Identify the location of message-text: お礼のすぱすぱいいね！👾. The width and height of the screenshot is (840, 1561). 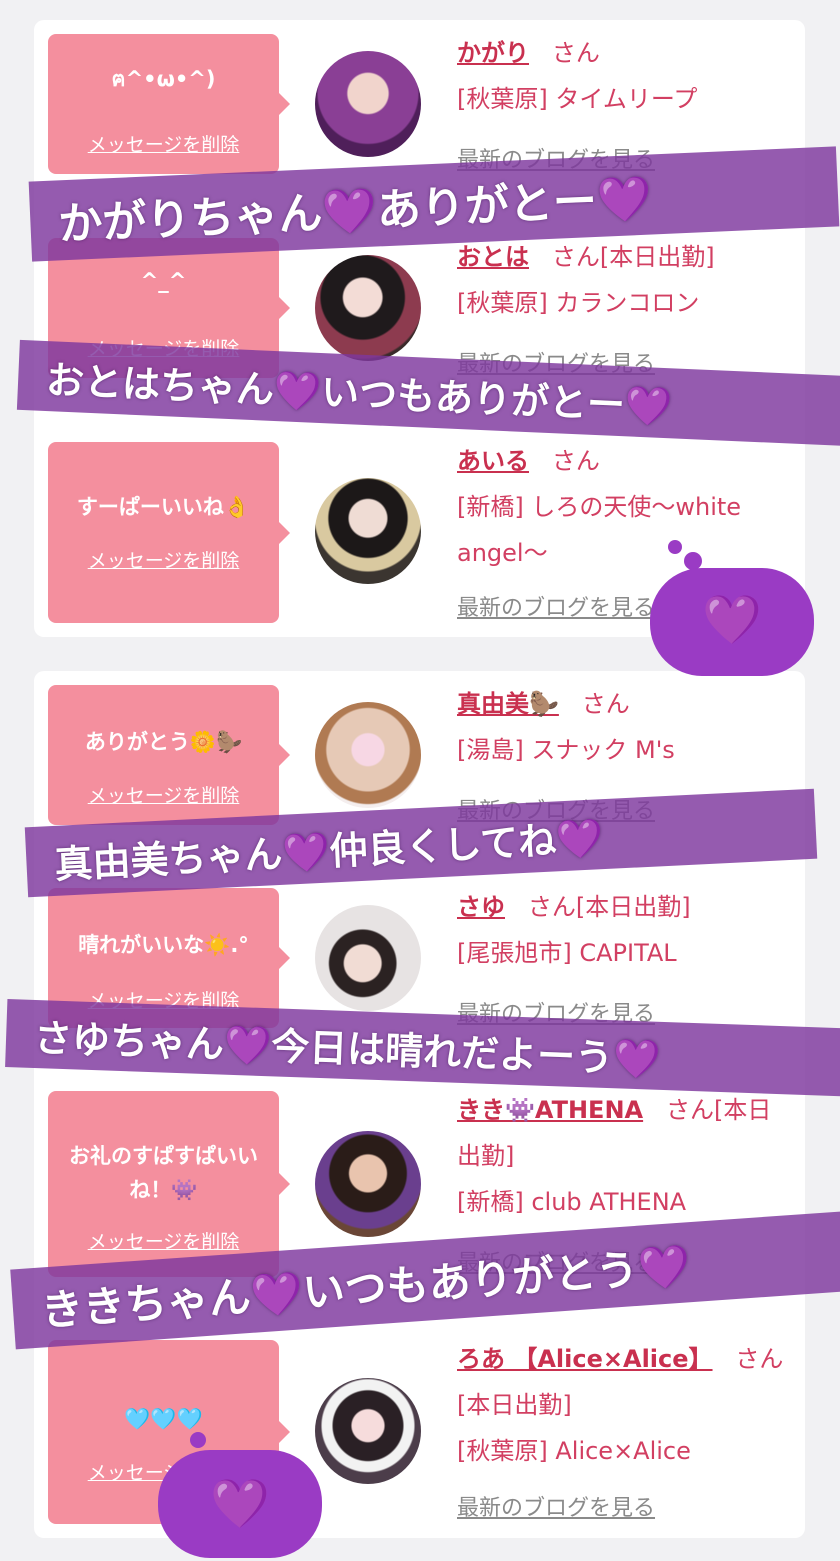
(163, 1173).